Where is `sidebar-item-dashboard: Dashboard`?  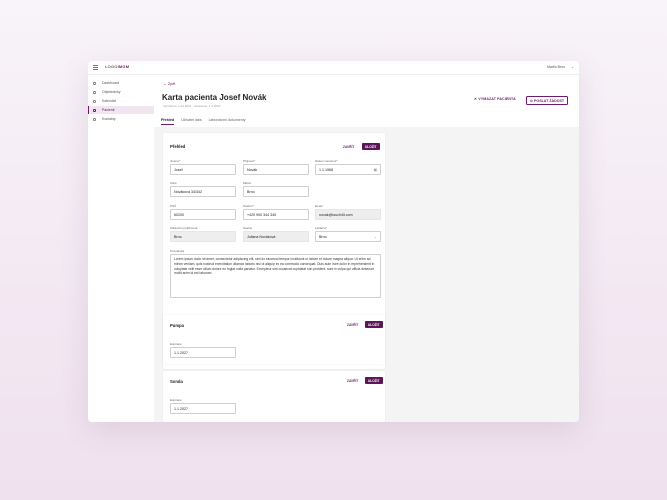
sidebar-item-dashboard: Dashboard is located at coordinates (121, 83).